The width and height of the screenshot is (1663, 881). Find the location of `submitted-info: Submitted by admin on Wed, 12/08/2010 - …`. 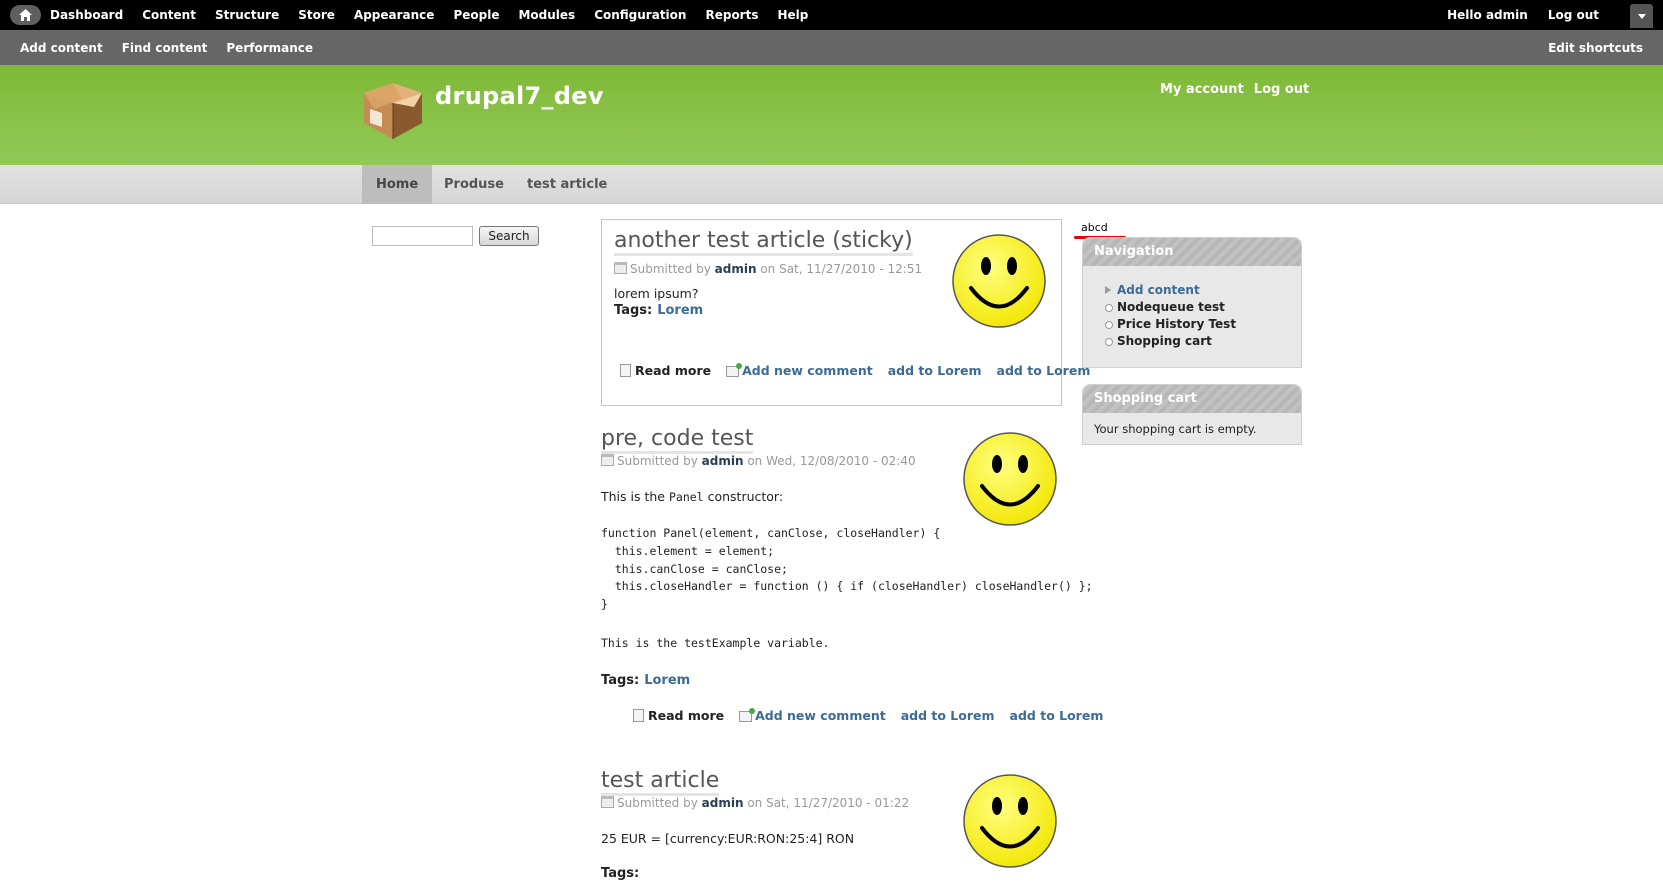

submitted-info: Submitted by admin on Wed, 12/08/2010 - … is located at coordinates (758, 461).